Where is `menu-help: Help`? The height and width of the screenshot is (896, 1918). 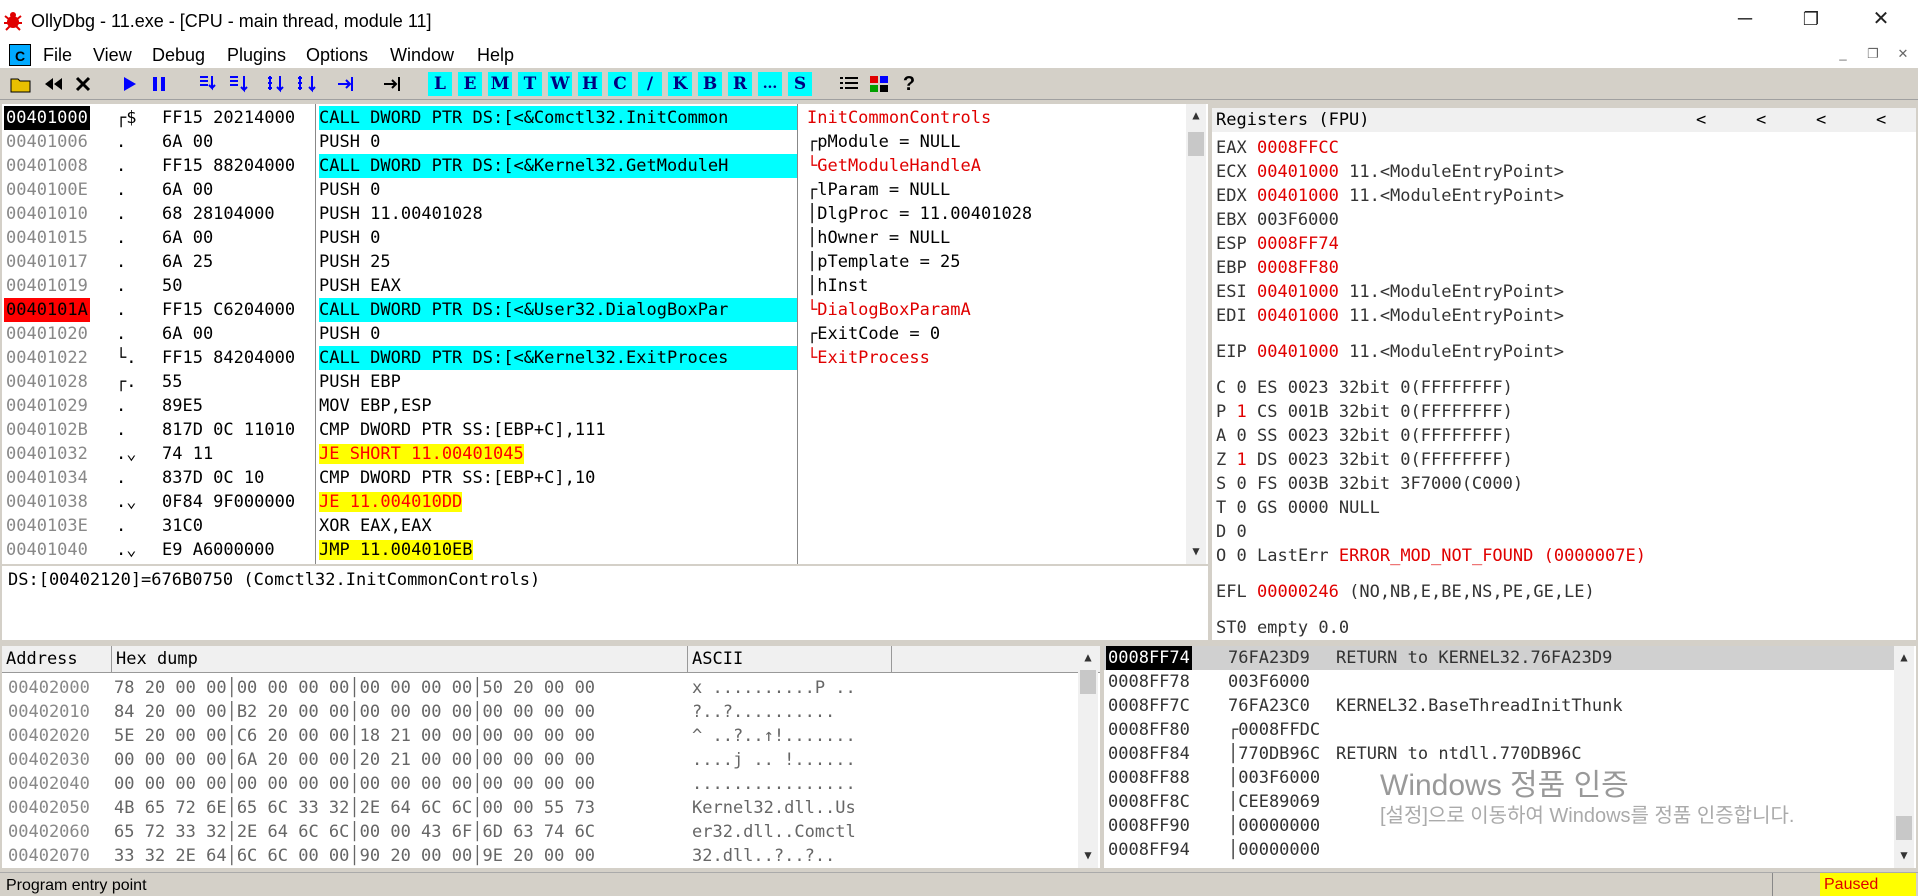 menu-help: Help is located at coordinates (495, 55).